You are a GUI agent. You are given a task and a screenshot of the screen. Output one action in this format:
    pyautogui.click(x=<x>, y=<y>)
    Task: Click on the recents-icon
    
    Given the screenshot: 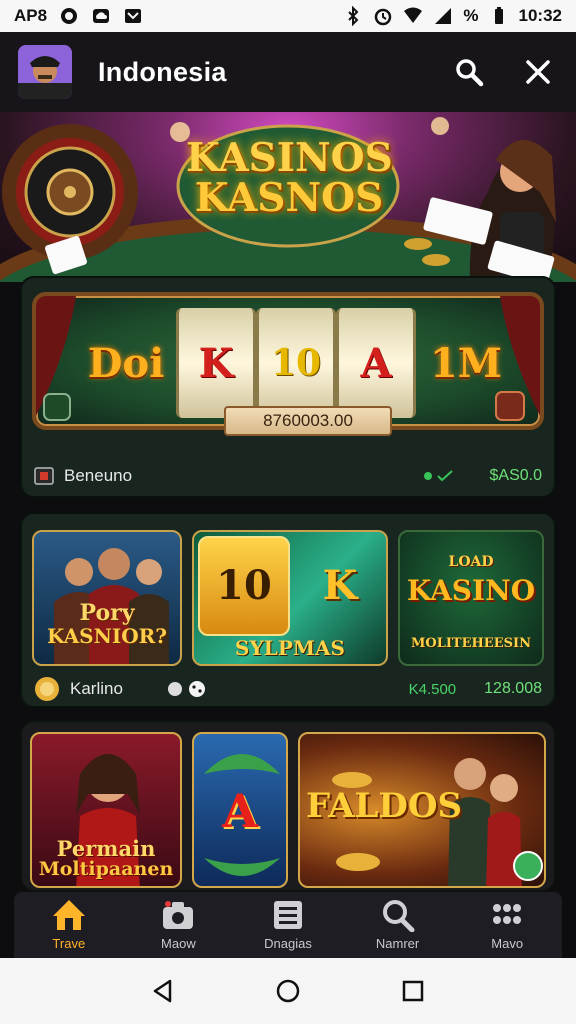 What is the action you would take?
    pyautogui.click(x=413, y=991)
    